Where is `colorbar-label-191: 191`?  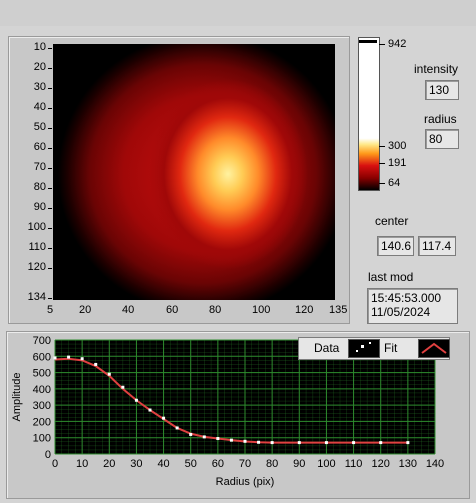 colorbar-label-191: 191 is located at coordinates (397, 163).